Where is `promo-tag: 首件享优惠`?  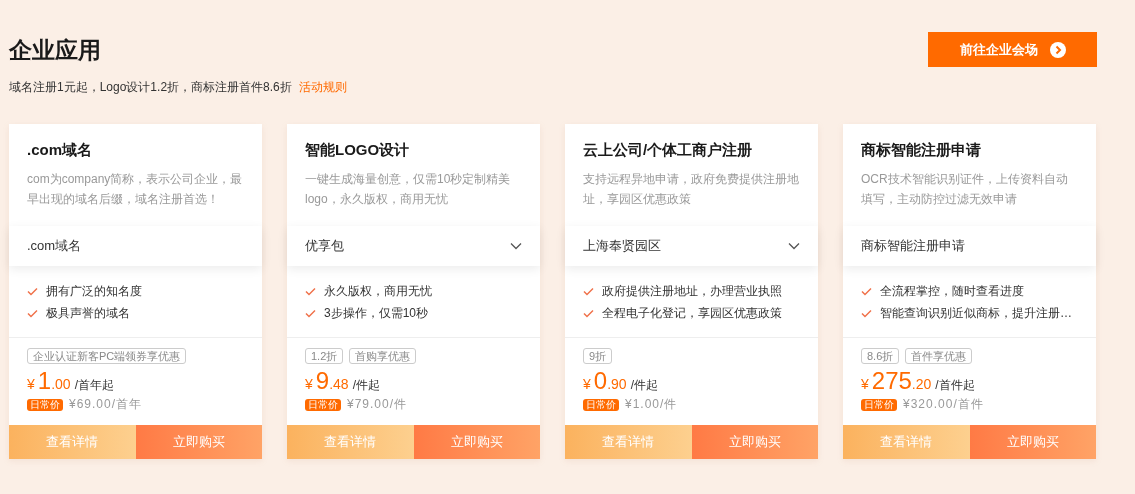
promo-tag: 首件享优惠 is located at coordinates (939, 356).